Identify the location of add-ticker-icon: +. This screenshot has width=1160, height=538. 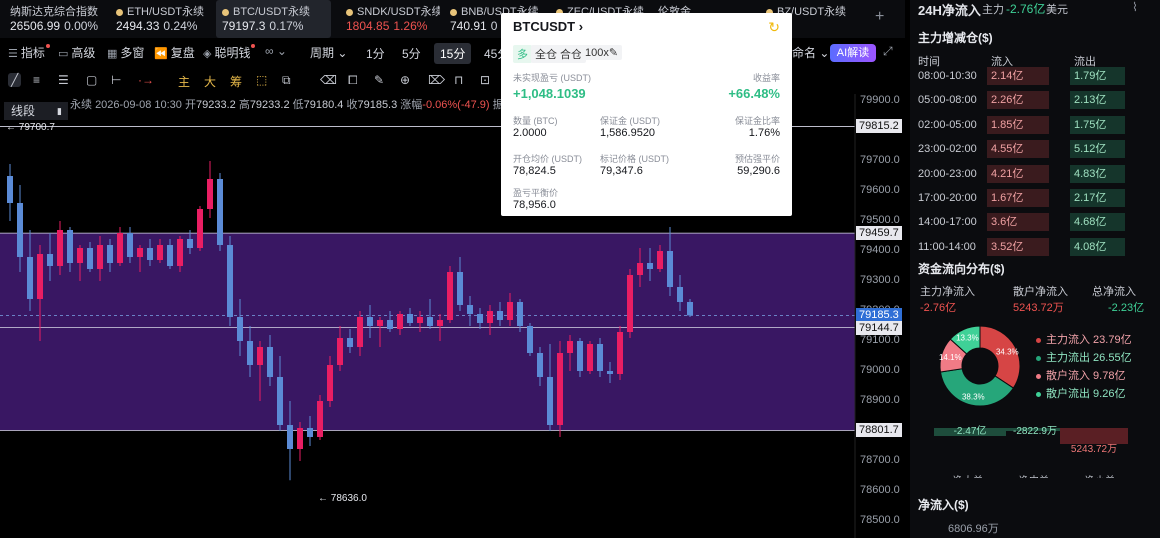
(879, 17).